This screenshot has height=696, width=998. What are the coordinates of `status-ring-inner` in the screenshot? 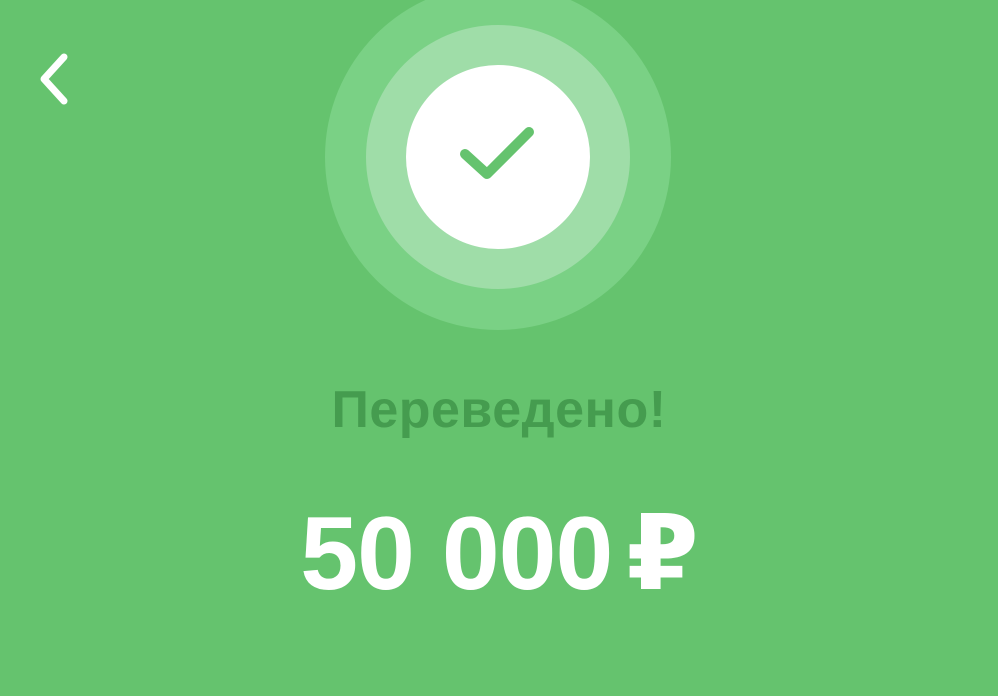 It's located at (498, 157).